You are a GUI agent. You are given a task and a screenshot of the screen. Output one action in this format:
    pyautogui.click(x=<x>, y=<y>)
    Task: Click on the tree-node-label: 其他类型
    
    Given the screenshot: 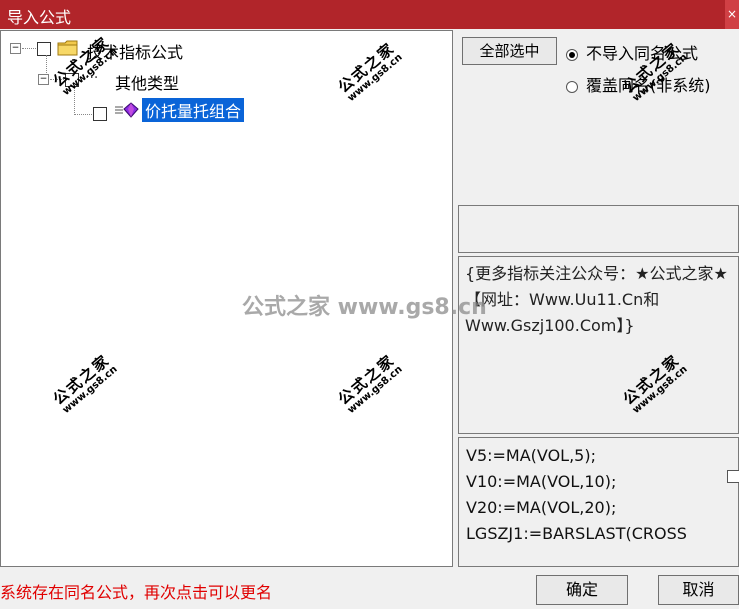 What is the action you would take?
    pyautogui.click(x=147, y=83)
    